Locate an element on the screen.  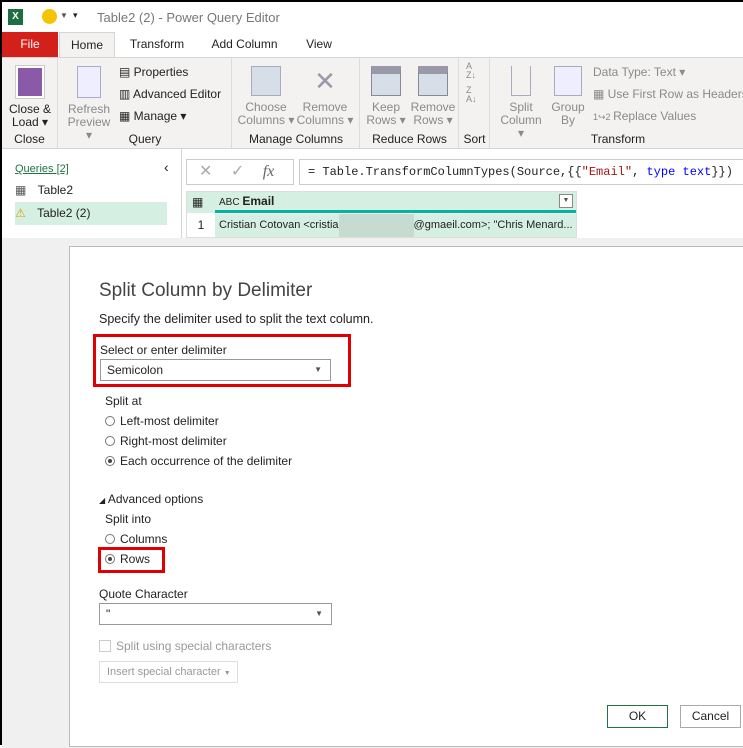
choose-columns-icon is located at coordinates (266, 81).